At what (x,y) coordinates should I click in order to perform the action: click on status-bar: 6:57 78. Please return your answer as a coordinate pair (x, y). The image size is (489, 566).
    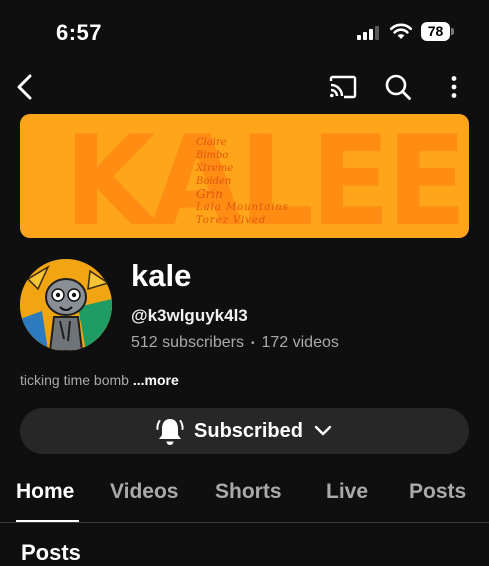
    Looking at the image, I should click on (244, 32).